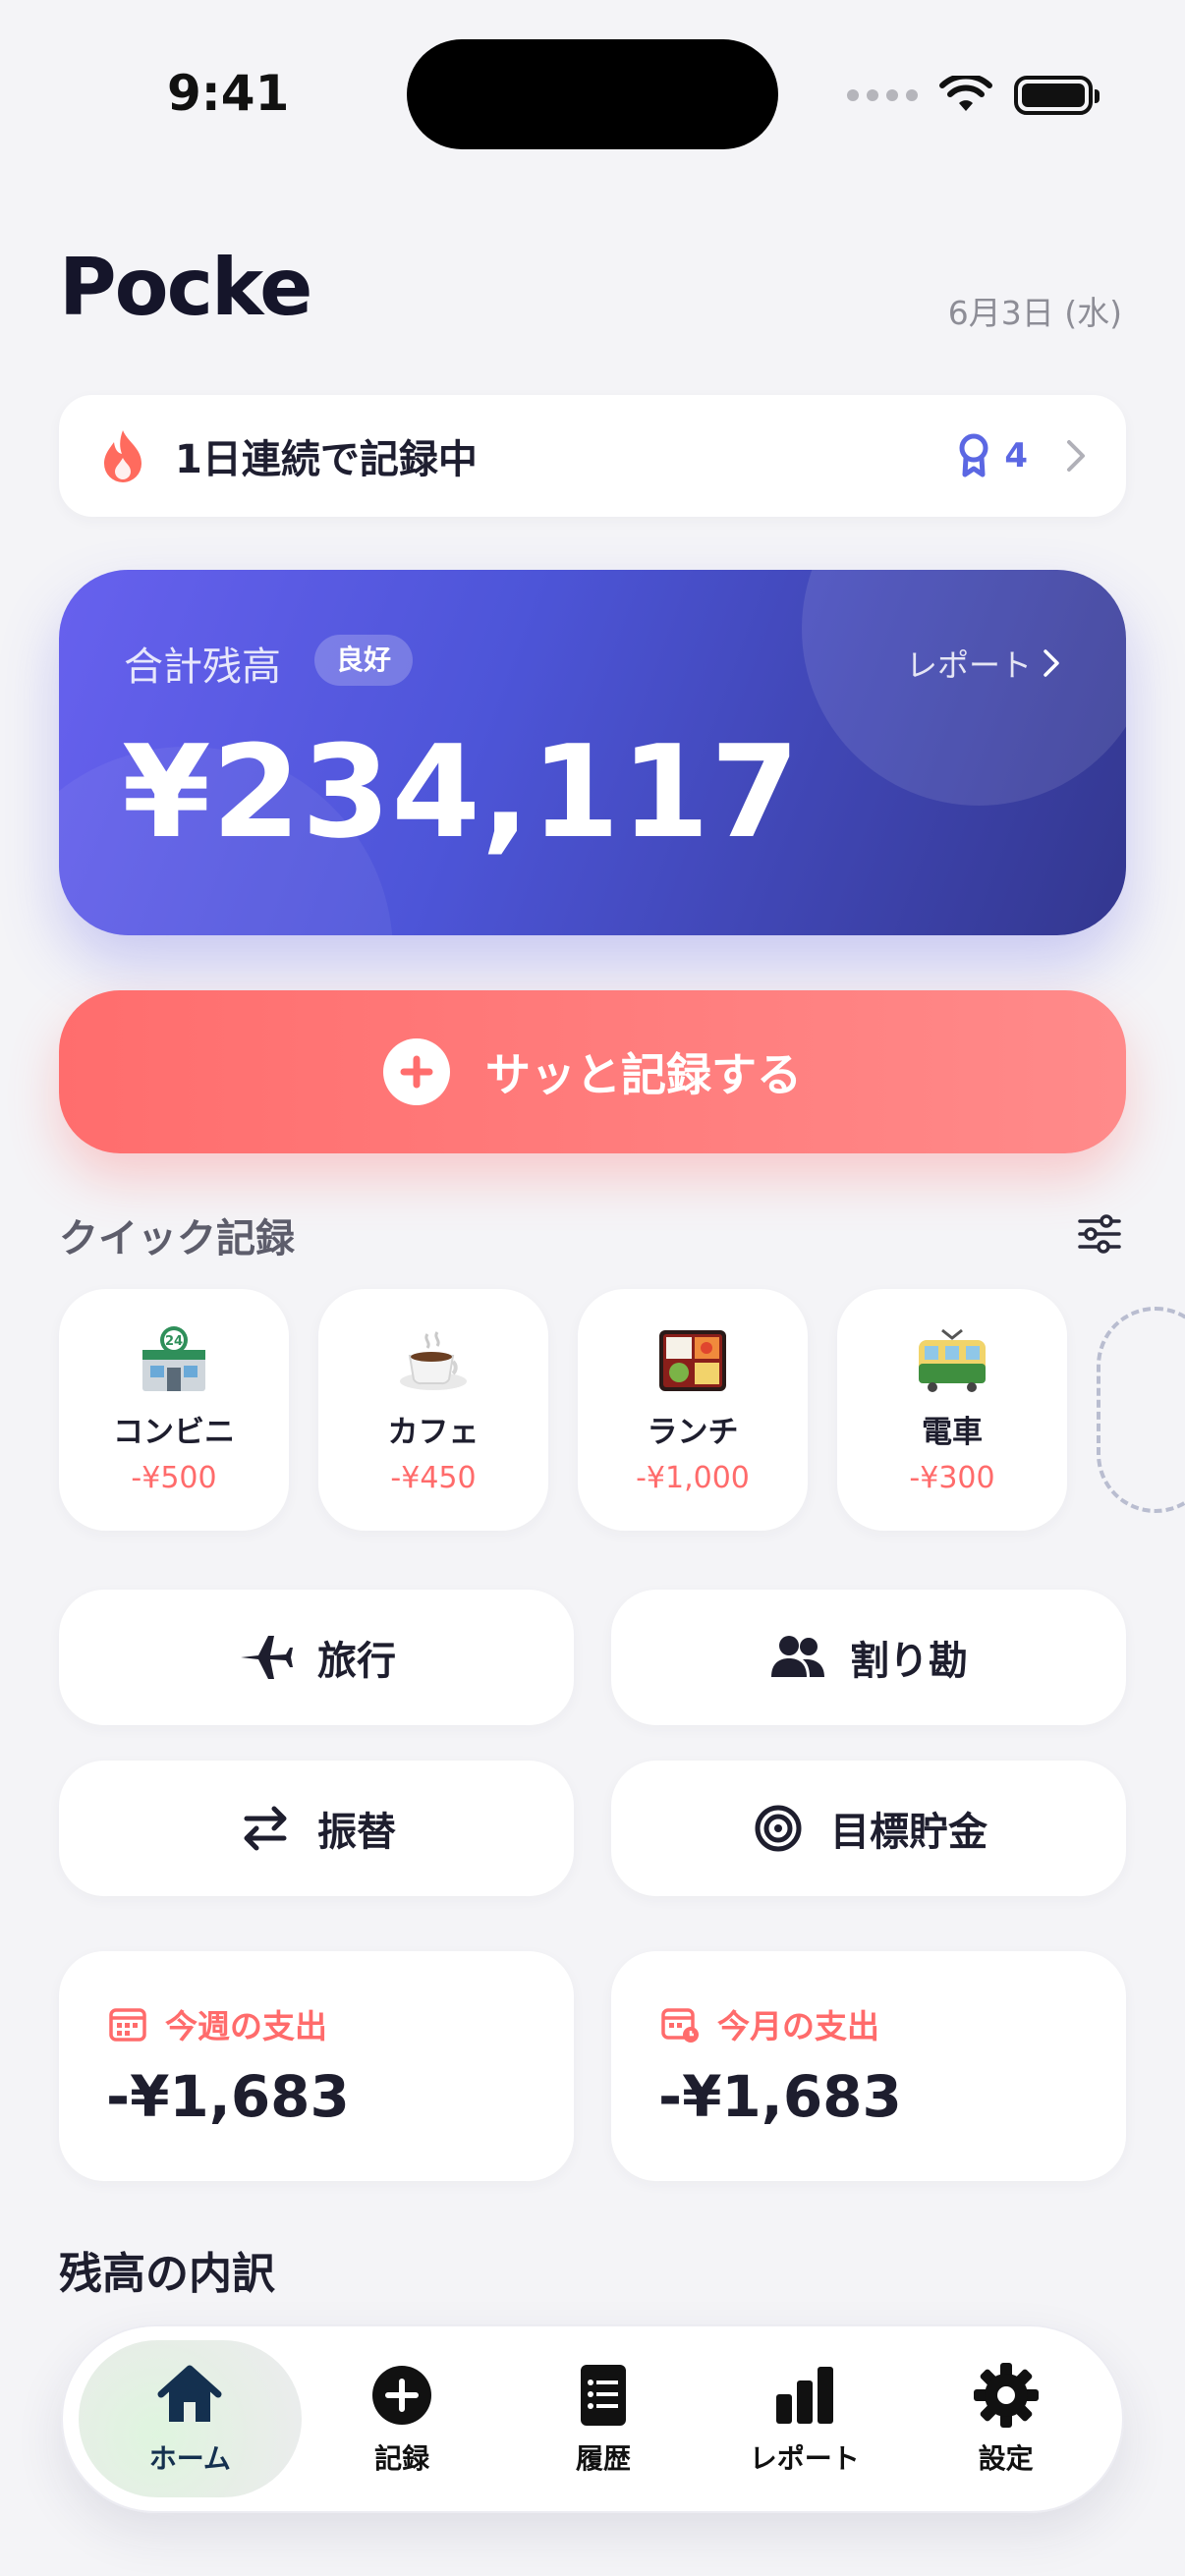  I want to click on sliders-icon, so click(1100, 1234).